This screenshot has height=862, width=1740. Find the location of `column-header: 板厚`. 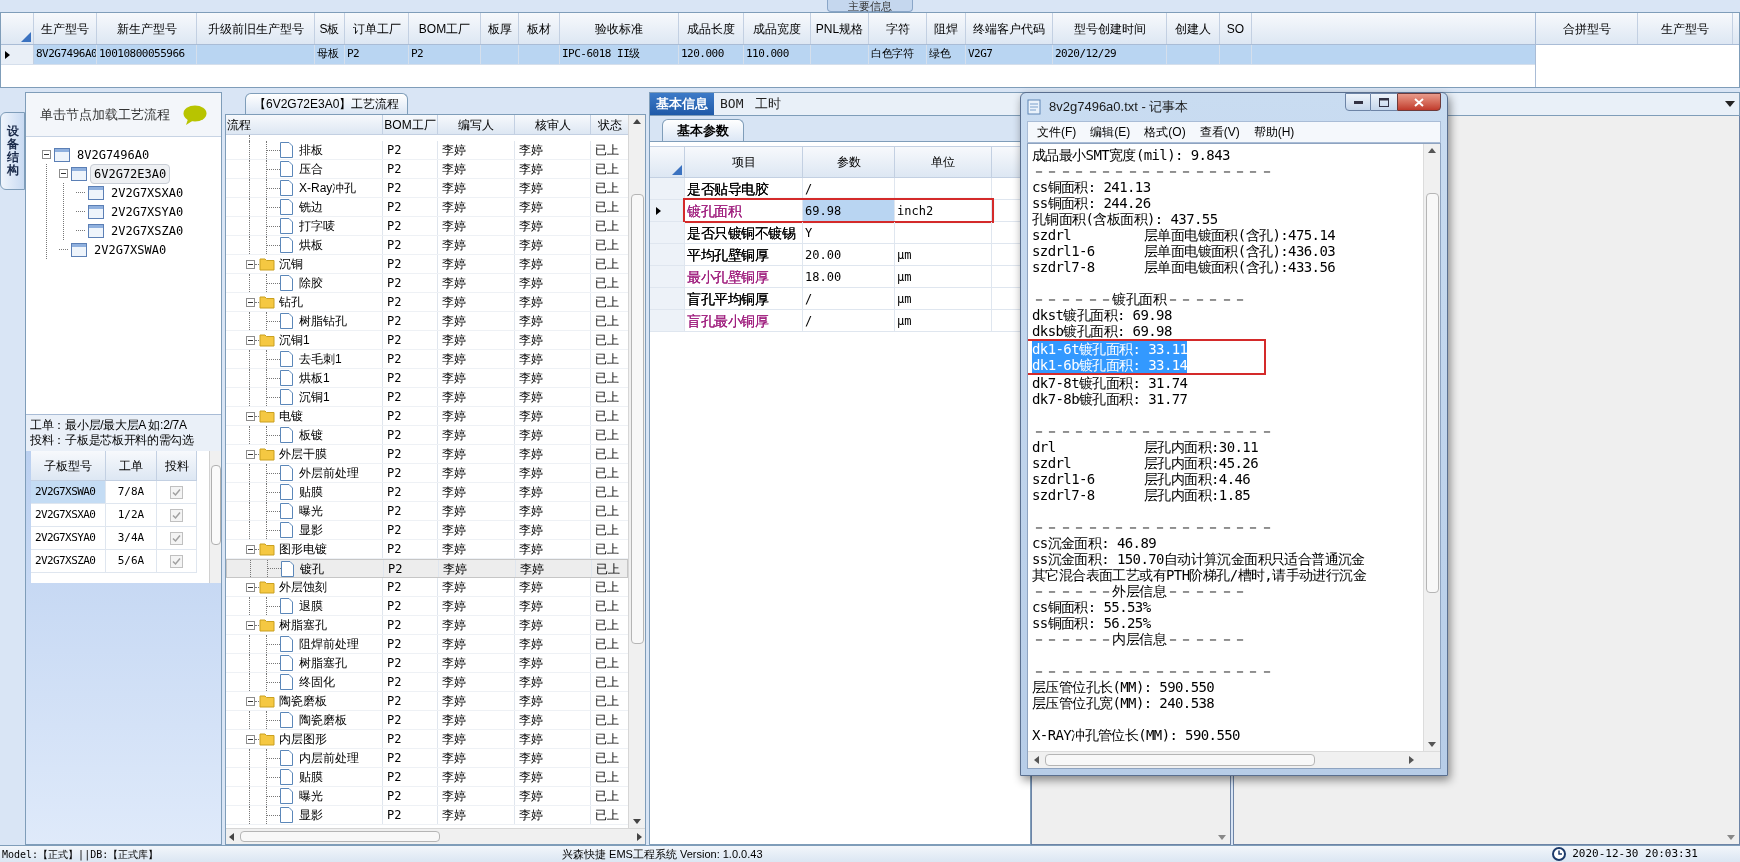

column-header: 板厚 is located at coordinates (500, 28).